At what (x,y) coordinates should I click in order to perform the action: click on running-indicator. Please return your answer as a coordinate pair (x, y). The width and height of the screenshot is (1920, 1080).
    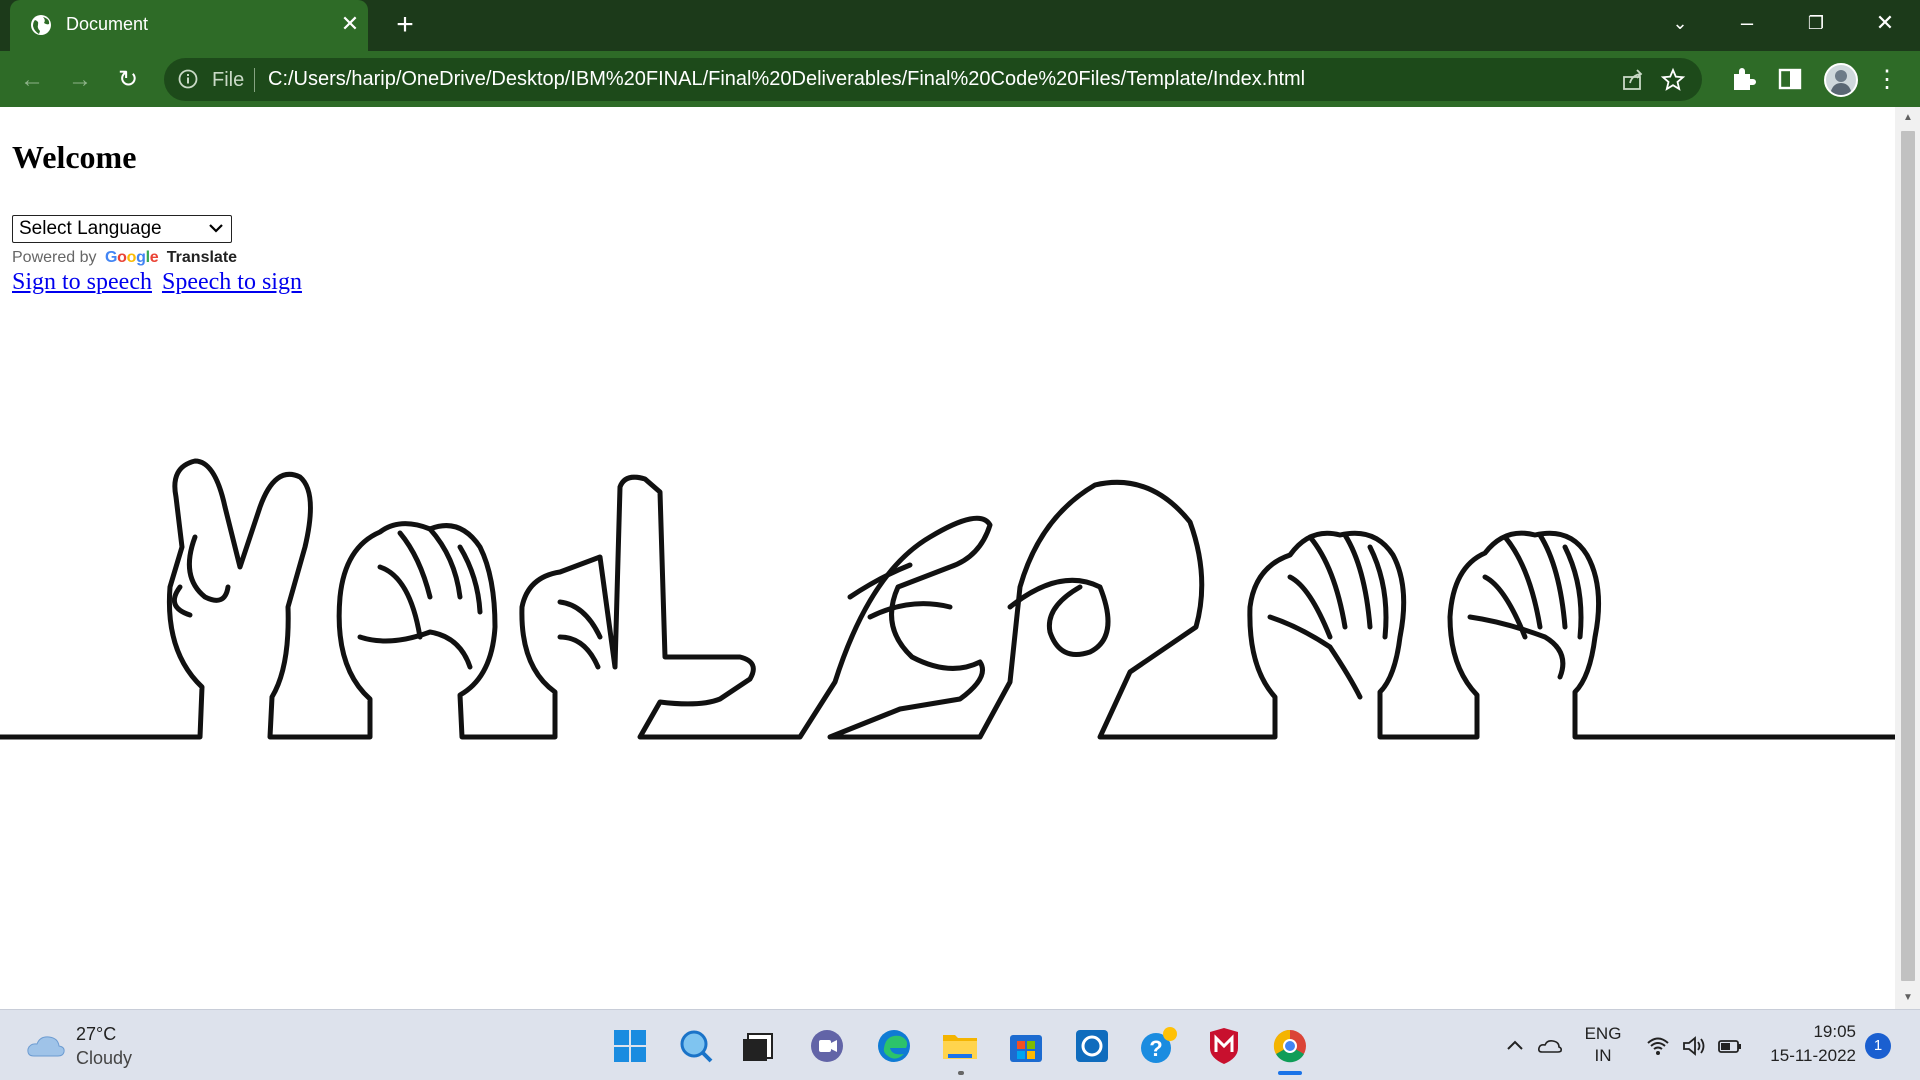
    Looking at the image, I should click on (961, 1073).